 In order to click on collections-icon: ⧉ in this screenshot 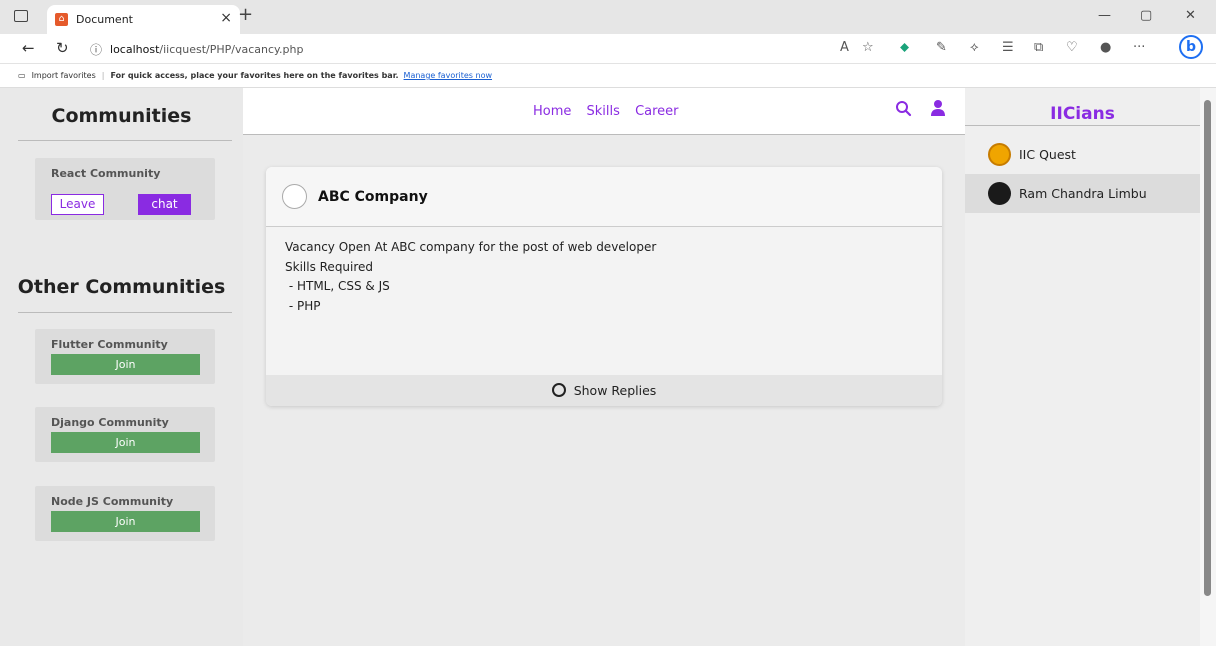, I will do `click(1038, 47)`.